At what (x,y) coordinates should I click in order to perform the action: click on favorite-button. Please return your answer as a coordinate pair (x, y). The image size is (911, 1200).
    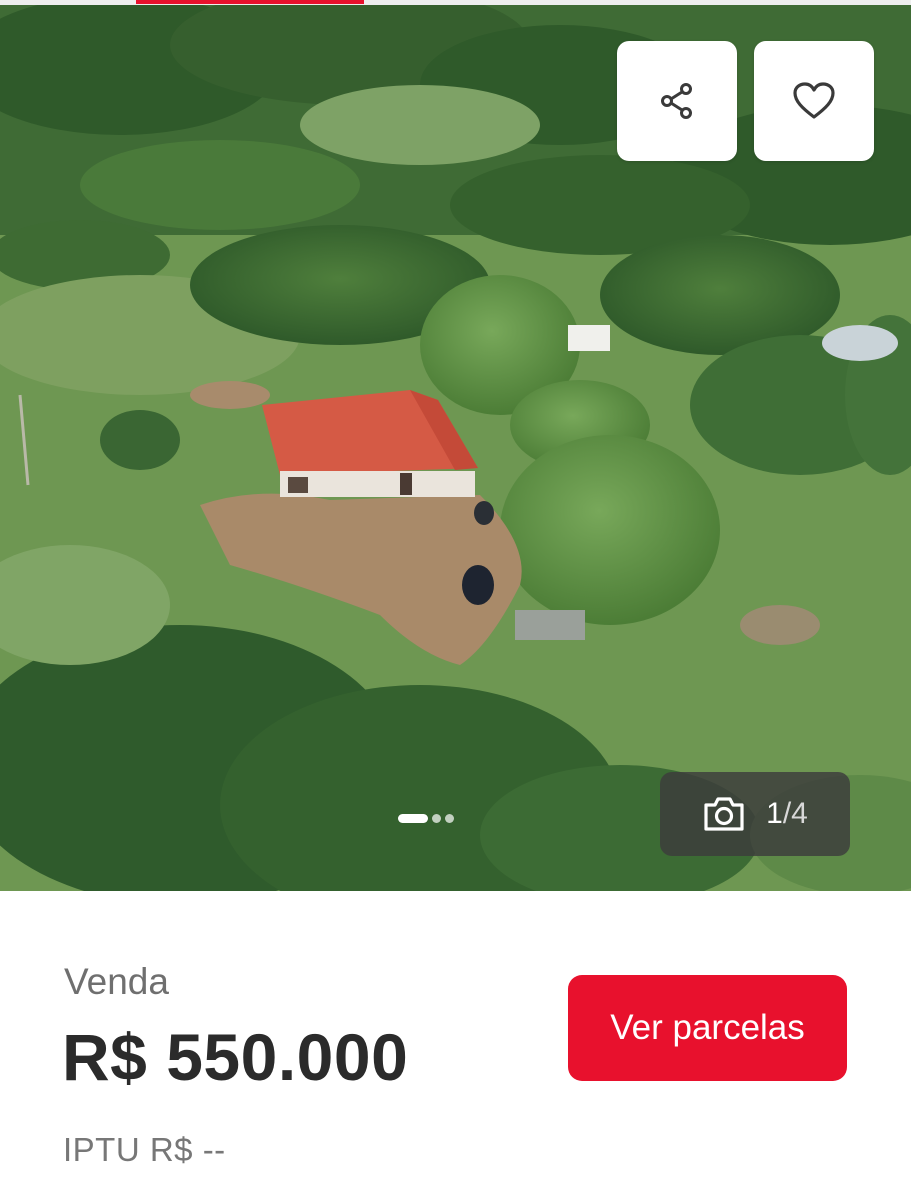
    Looking at the image, I should click on (814, 101).